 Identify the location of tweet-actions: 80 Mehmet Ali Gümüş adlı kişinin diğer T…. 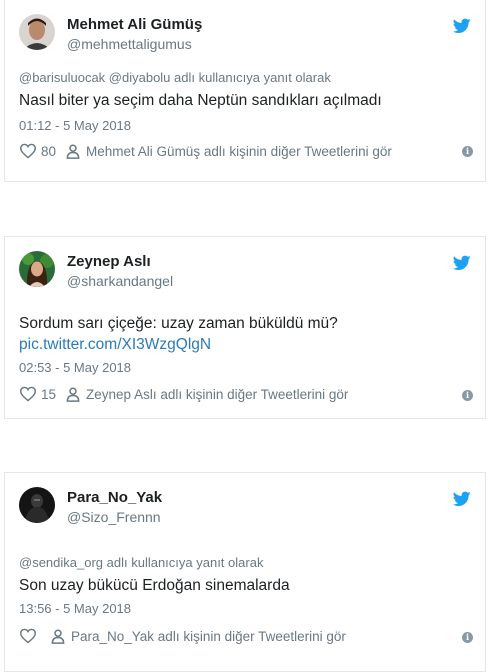
(205, 151).